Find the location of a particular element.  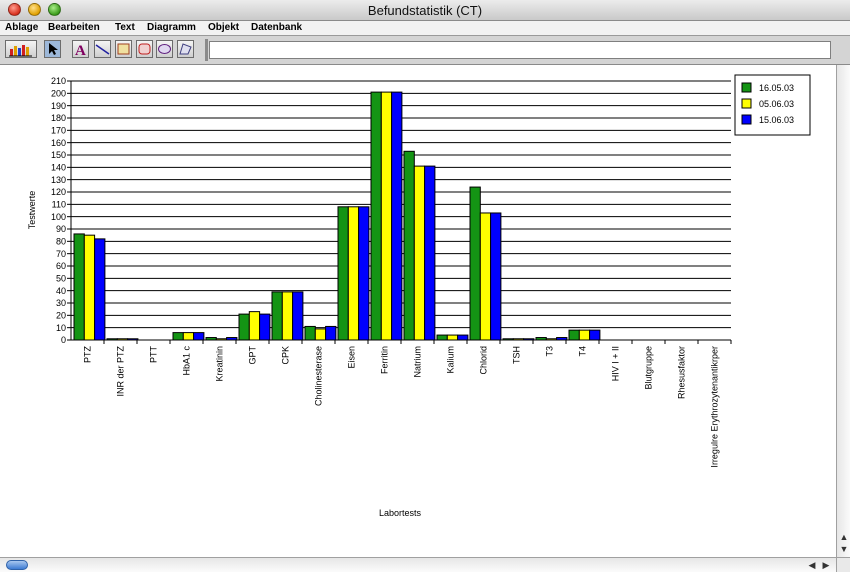

y-tick-label: 210 is located at coordinates (58, 81).